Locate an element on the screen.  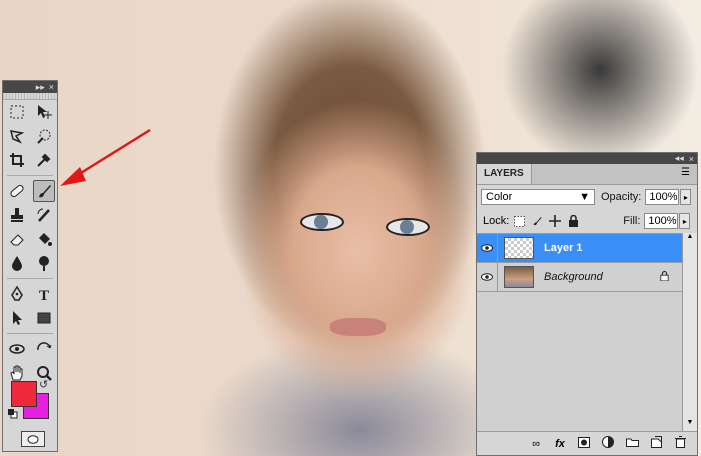
scroll-down-icon: ▼ is located at coordinates (690, 425).